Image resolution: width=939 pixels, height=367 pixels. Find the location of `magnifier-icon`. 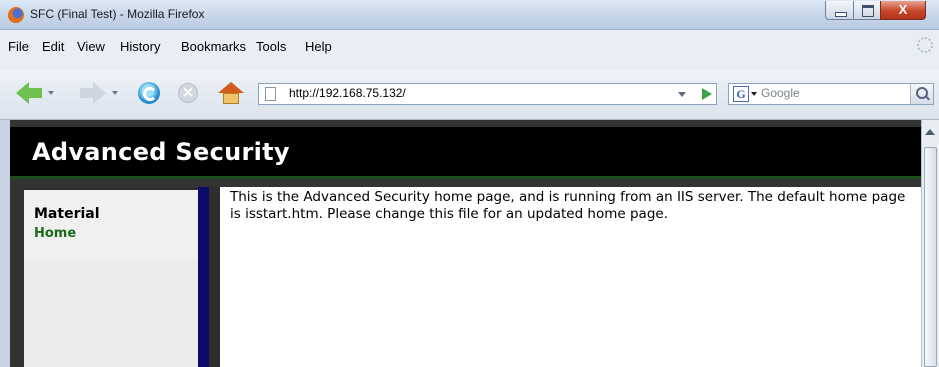

magnifier-icon is located at coordinates (921, 94).